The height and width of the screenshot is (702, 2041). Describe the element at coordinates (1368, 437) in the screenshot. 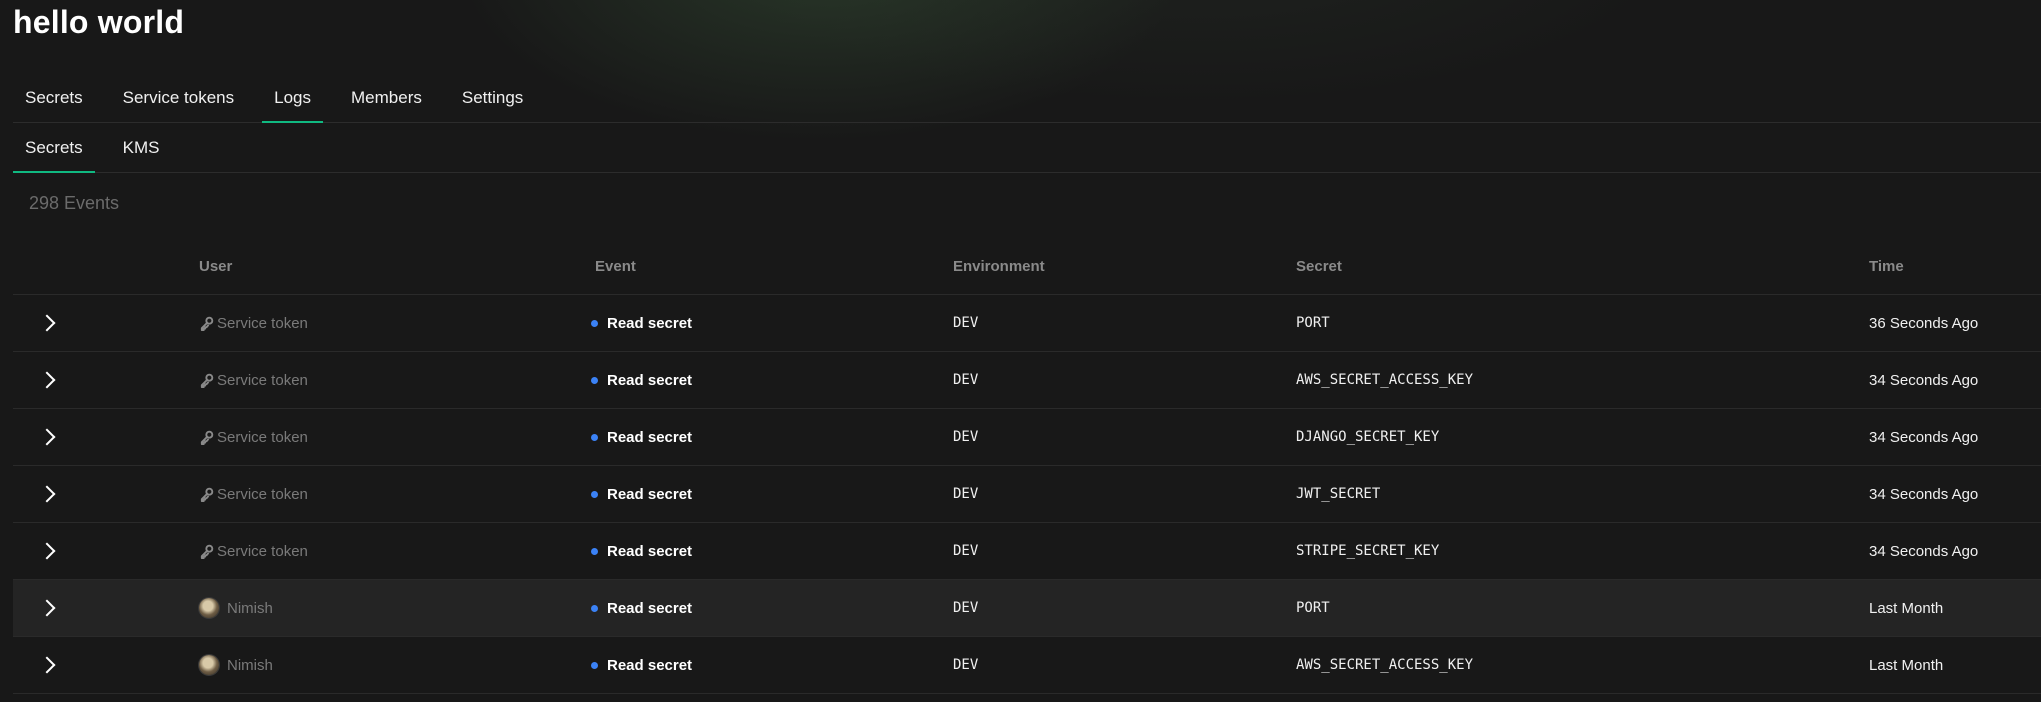

I see `secret-cell: DJANGO_SECRET_KEY` at that location.